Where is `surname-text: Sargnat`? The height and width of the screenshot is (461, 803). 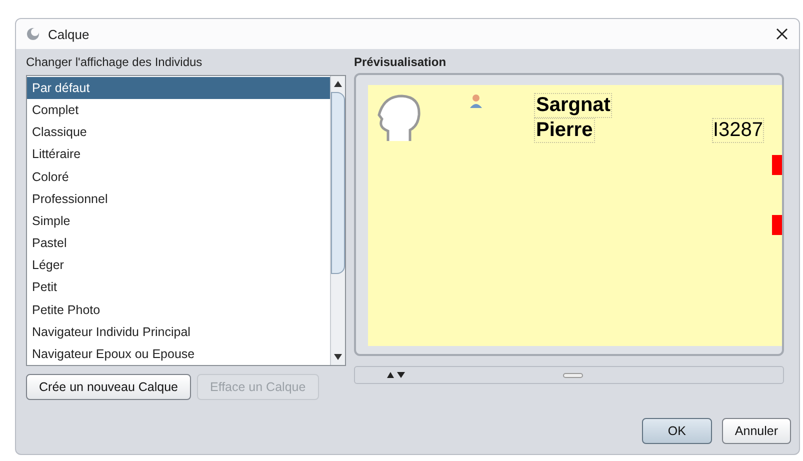
surname-text: Sargnat is located at coordinates (573, 105).